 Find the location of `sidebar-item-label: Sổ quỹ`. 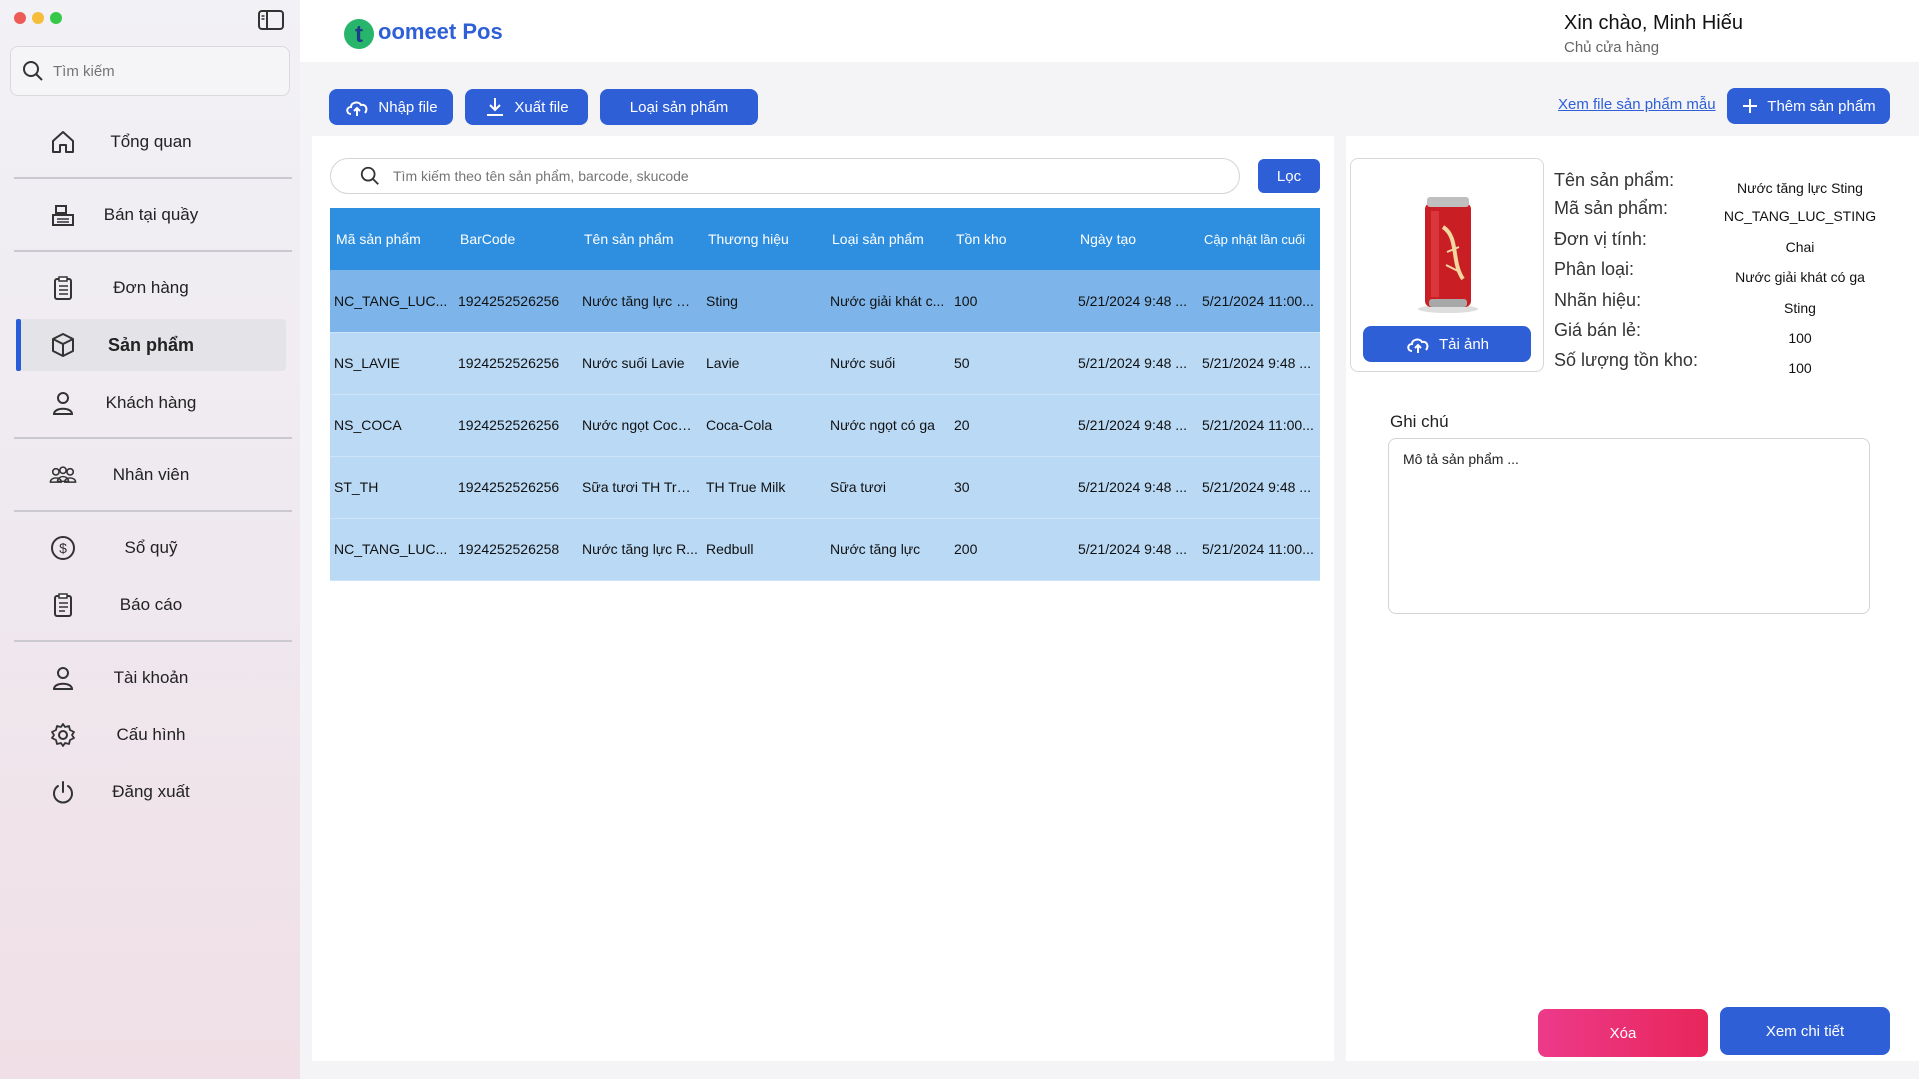

sidebar-item-label: Sổ quỹ is located at coordinates (151, 547).